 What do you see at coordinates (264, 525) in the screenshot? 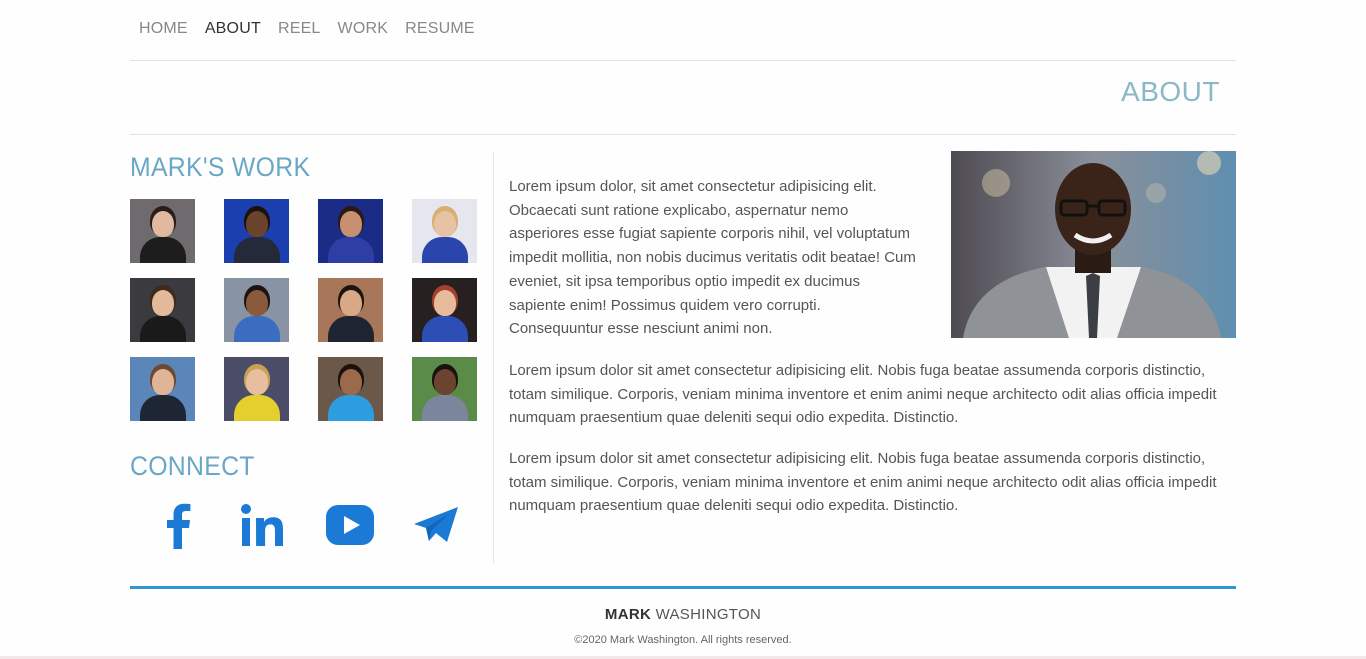
I see `linkedin-icon` at bounding box center [264, 525].